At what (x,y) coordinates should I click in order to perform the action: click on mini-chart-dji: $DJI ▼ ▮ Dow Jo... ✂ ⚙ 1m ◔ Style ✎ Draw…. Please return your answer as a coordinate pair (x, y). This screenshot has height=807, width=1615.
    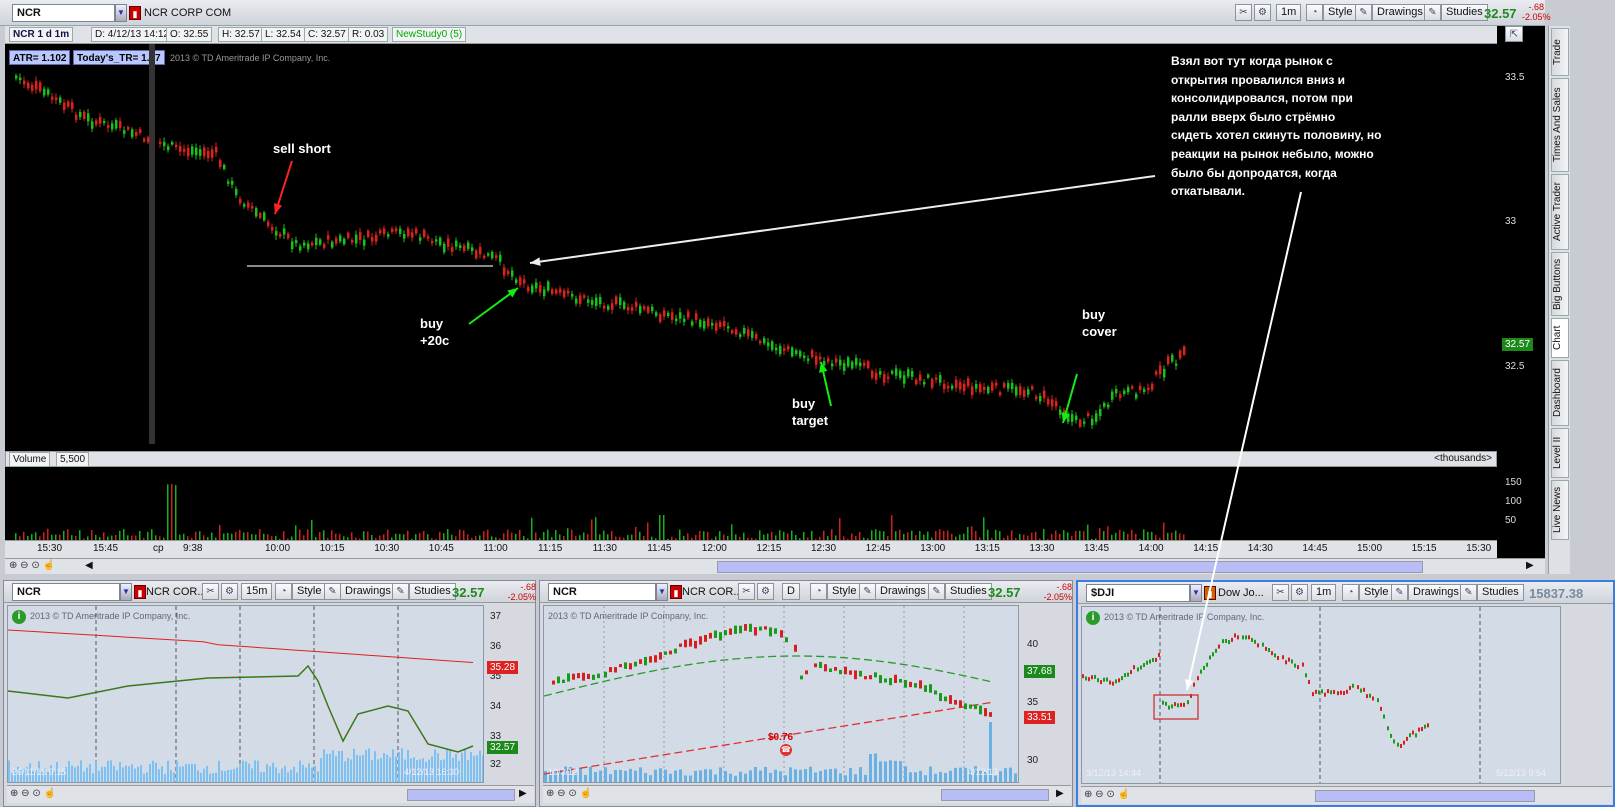
    Looking at the image, I should click on (1345, 693).